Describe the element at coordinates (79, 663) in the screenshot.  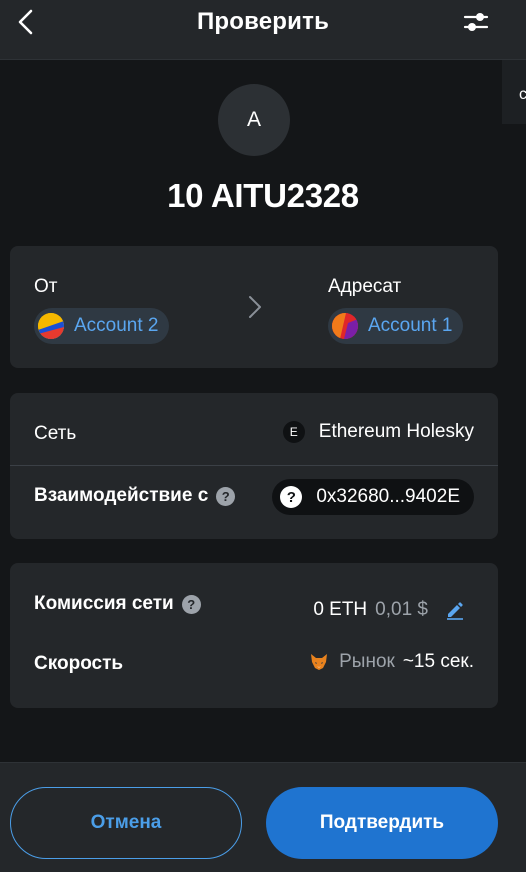
I see `speed-label: Скорость` at that location.